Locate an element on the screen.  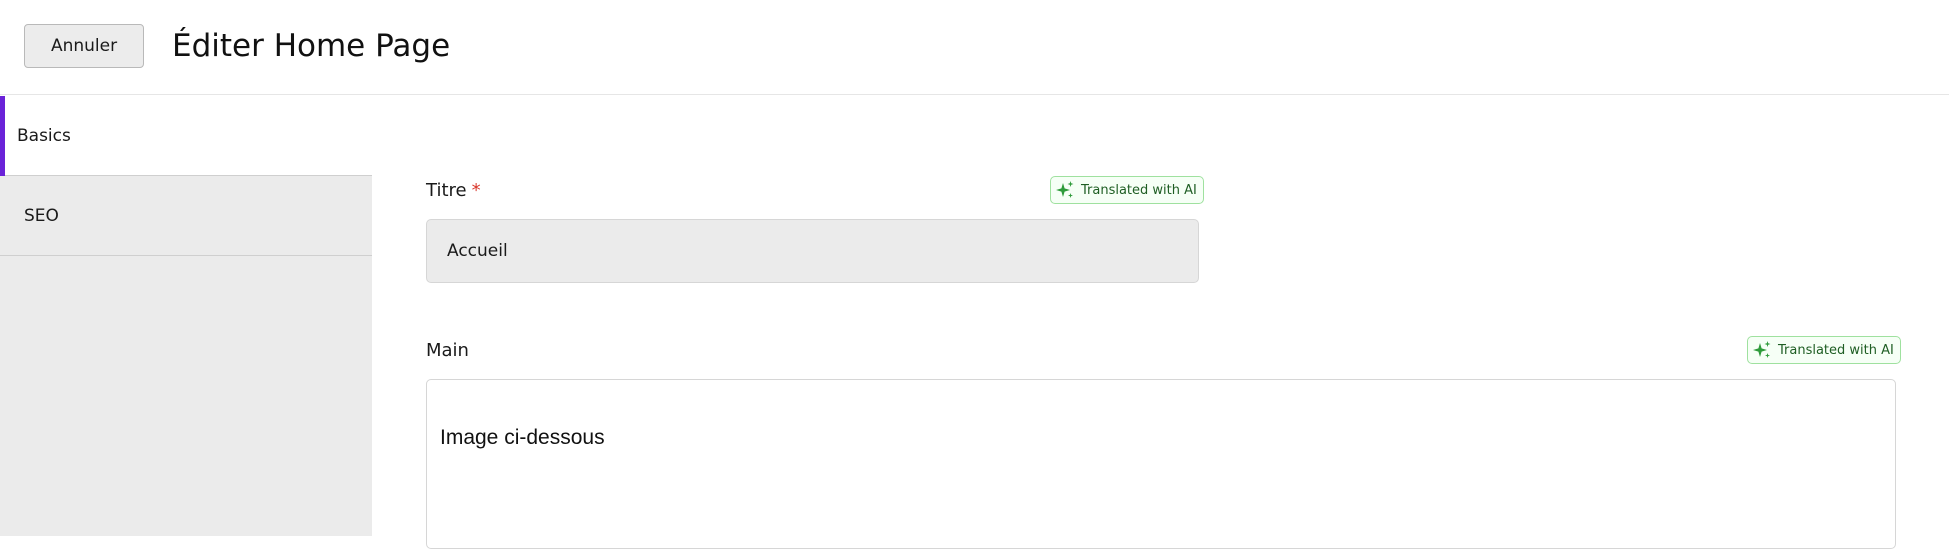
cancel-button: Annuler is located at coordinates (84, 46).